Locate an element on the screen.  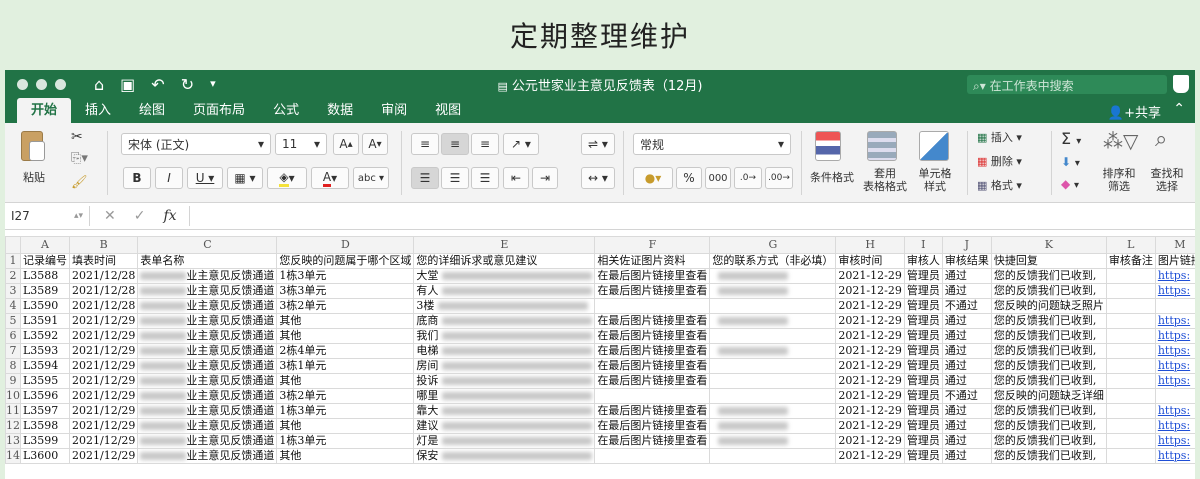
table-cell: L3600 is located at coordinates (45, 456).